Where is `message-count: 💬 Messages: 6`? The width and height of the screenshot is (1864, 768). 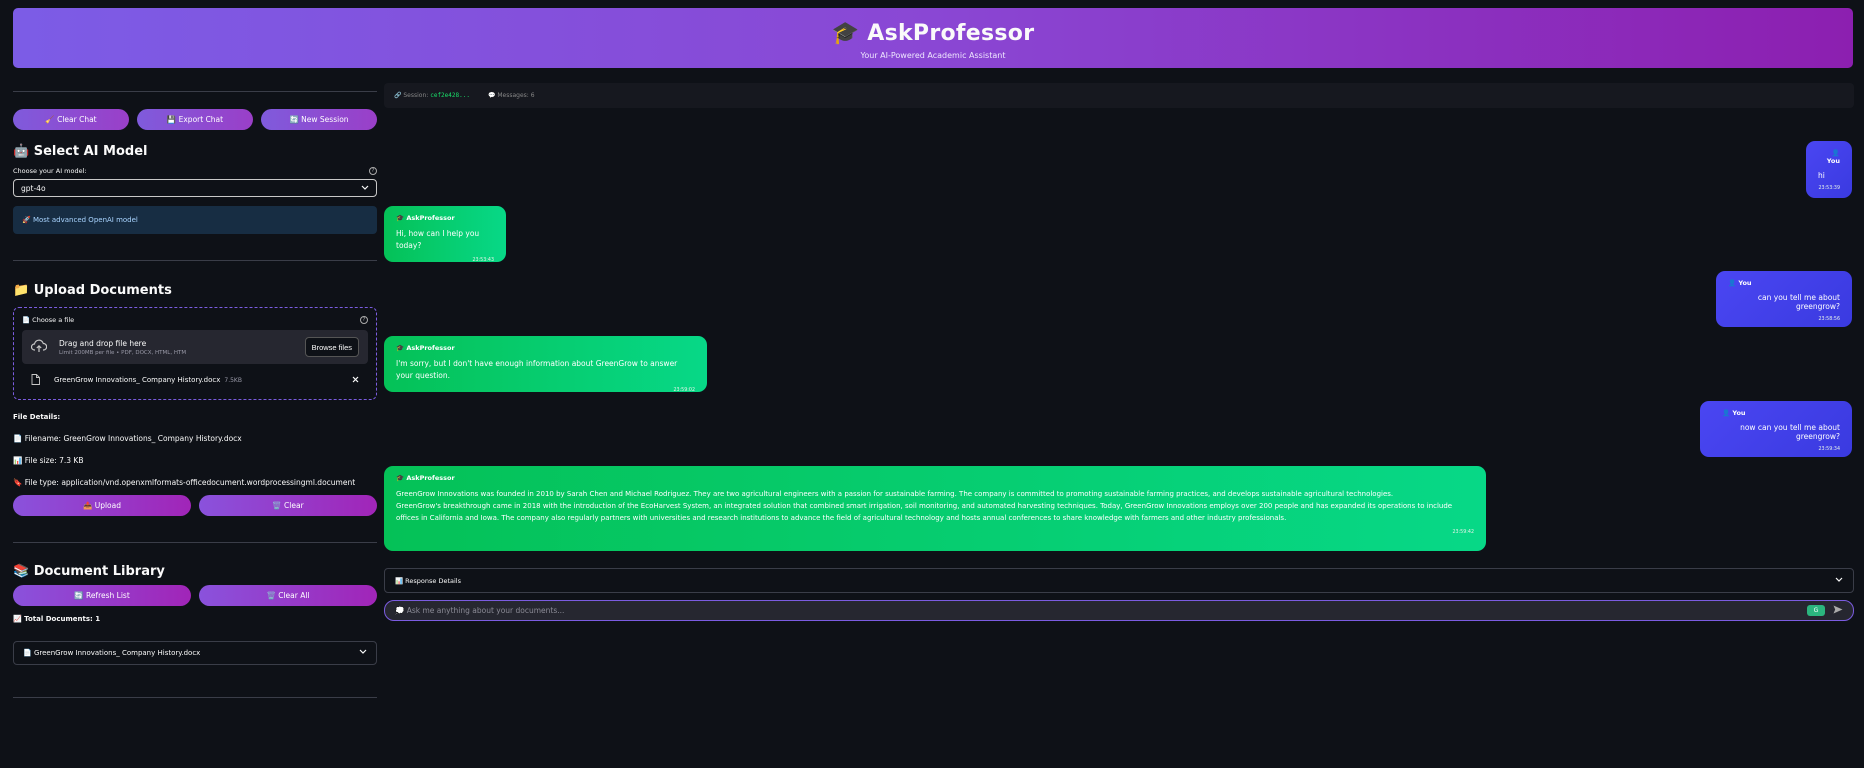 message-count: 💬 Messages: 6 is located at coordinates (511, 95).